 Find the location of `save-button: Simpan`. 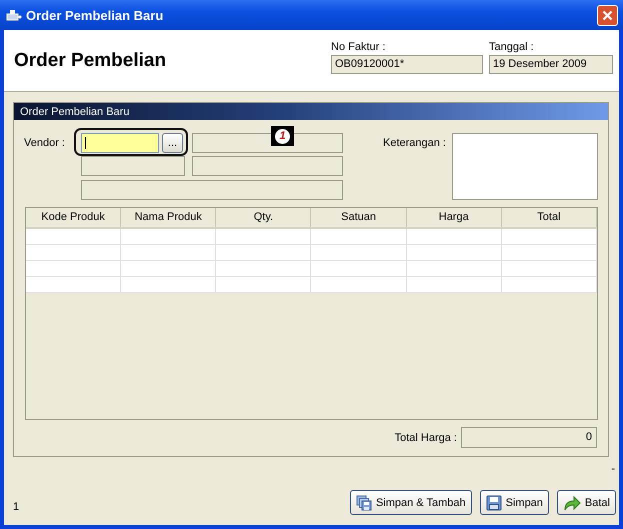

save-button: Simpan is located at coordinates (514, 502).